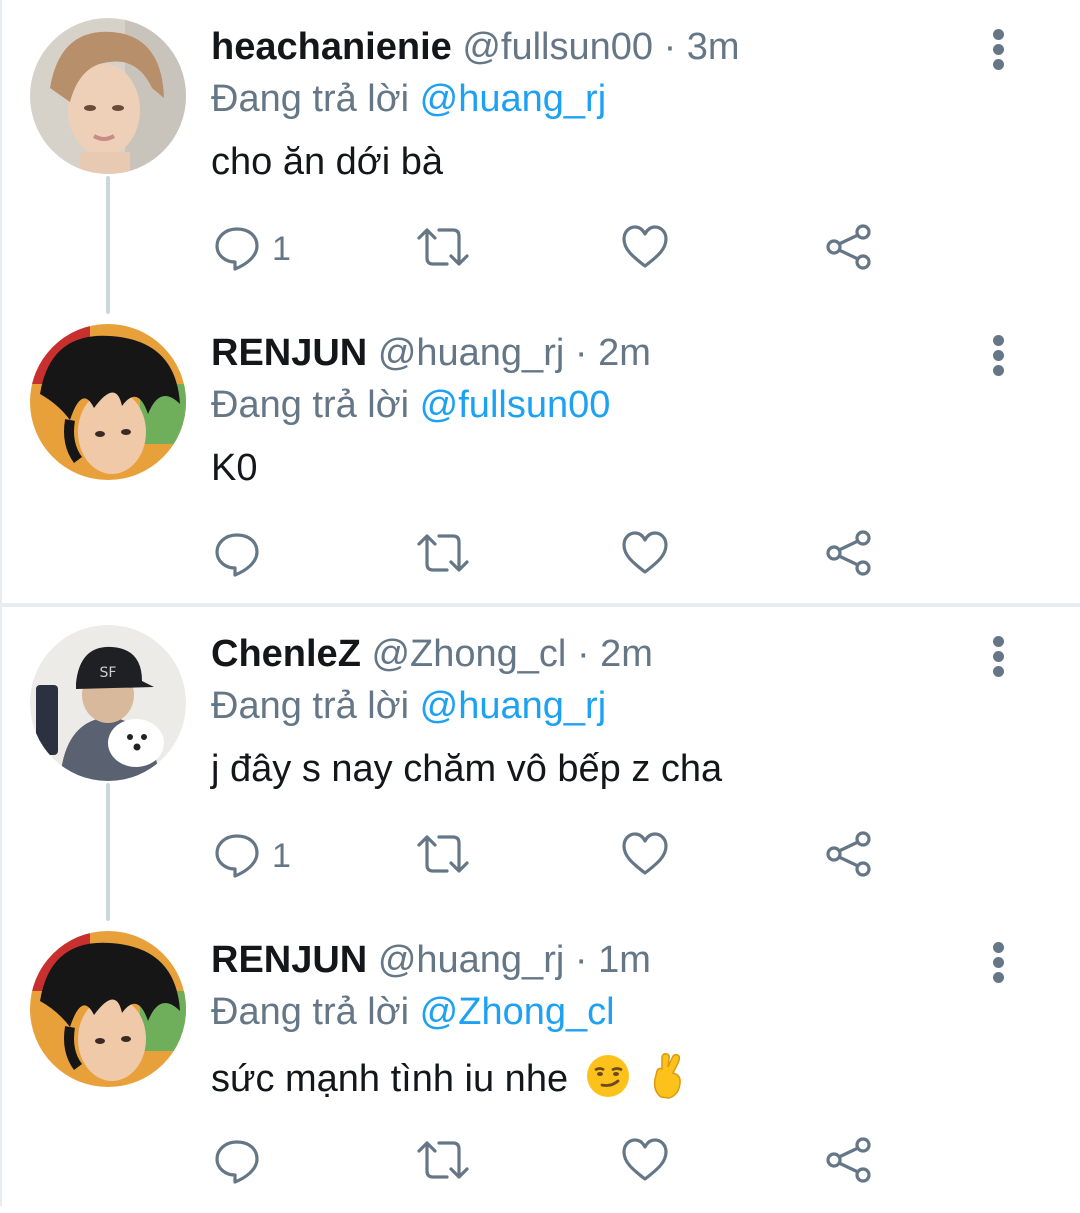 The image size is (1080, 1213). What do you see at coordinates (286, 654) in the screenshot?
I see `display-name: ChenleZ` at bounding box center [286, 654].